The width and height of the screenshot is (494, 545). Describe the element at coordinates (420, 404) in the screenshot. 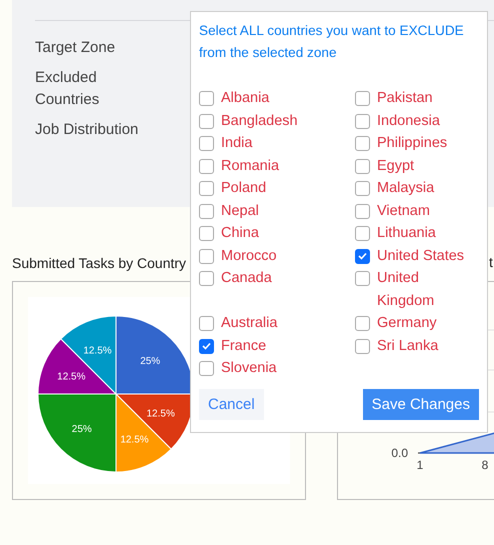

I see `save-changes-button: Save Changes` at that location.